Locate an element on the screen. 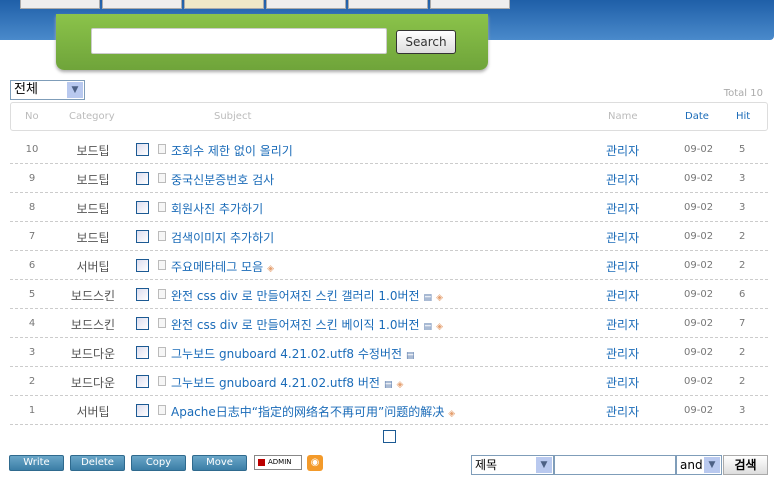 Image resolution: width=781 pixels, height=494 pixels. row-no: 10 is located at coordinates (32, 149).